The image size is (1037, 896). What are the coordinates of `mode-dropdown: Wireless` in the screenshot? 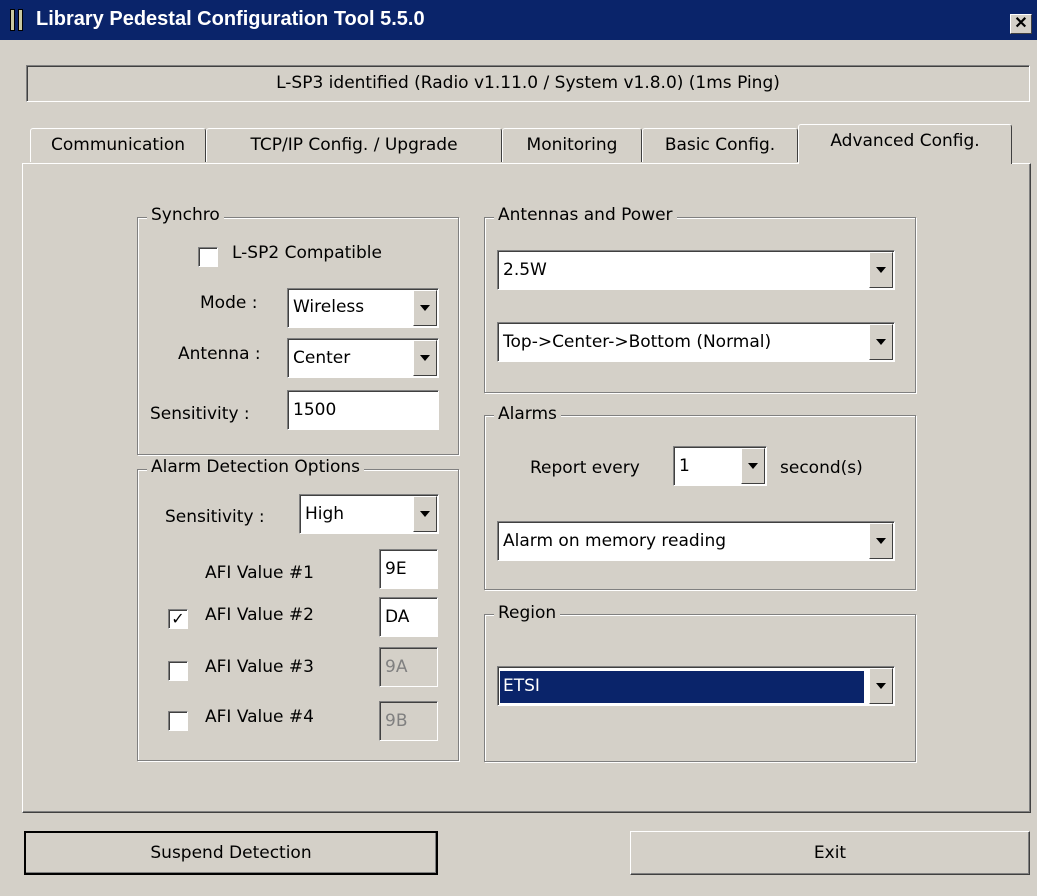 It's located at (363, 308).